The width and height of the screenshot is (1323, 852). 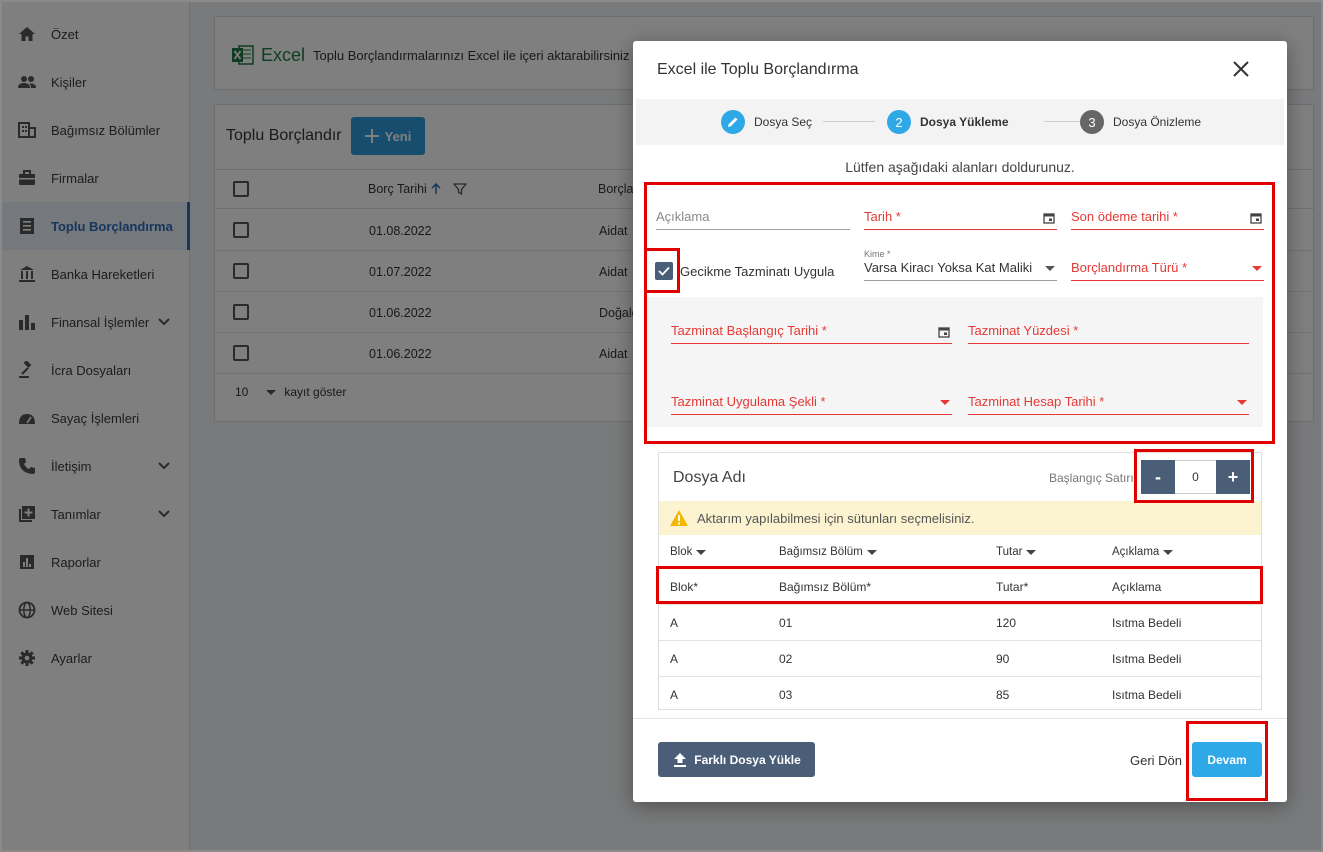 What do you see at coordinates (1129, 267) in the screenshot?
I see `borclandirma-turu-label: Borçlandırma Türü *` at bounding box center [1129, 267].